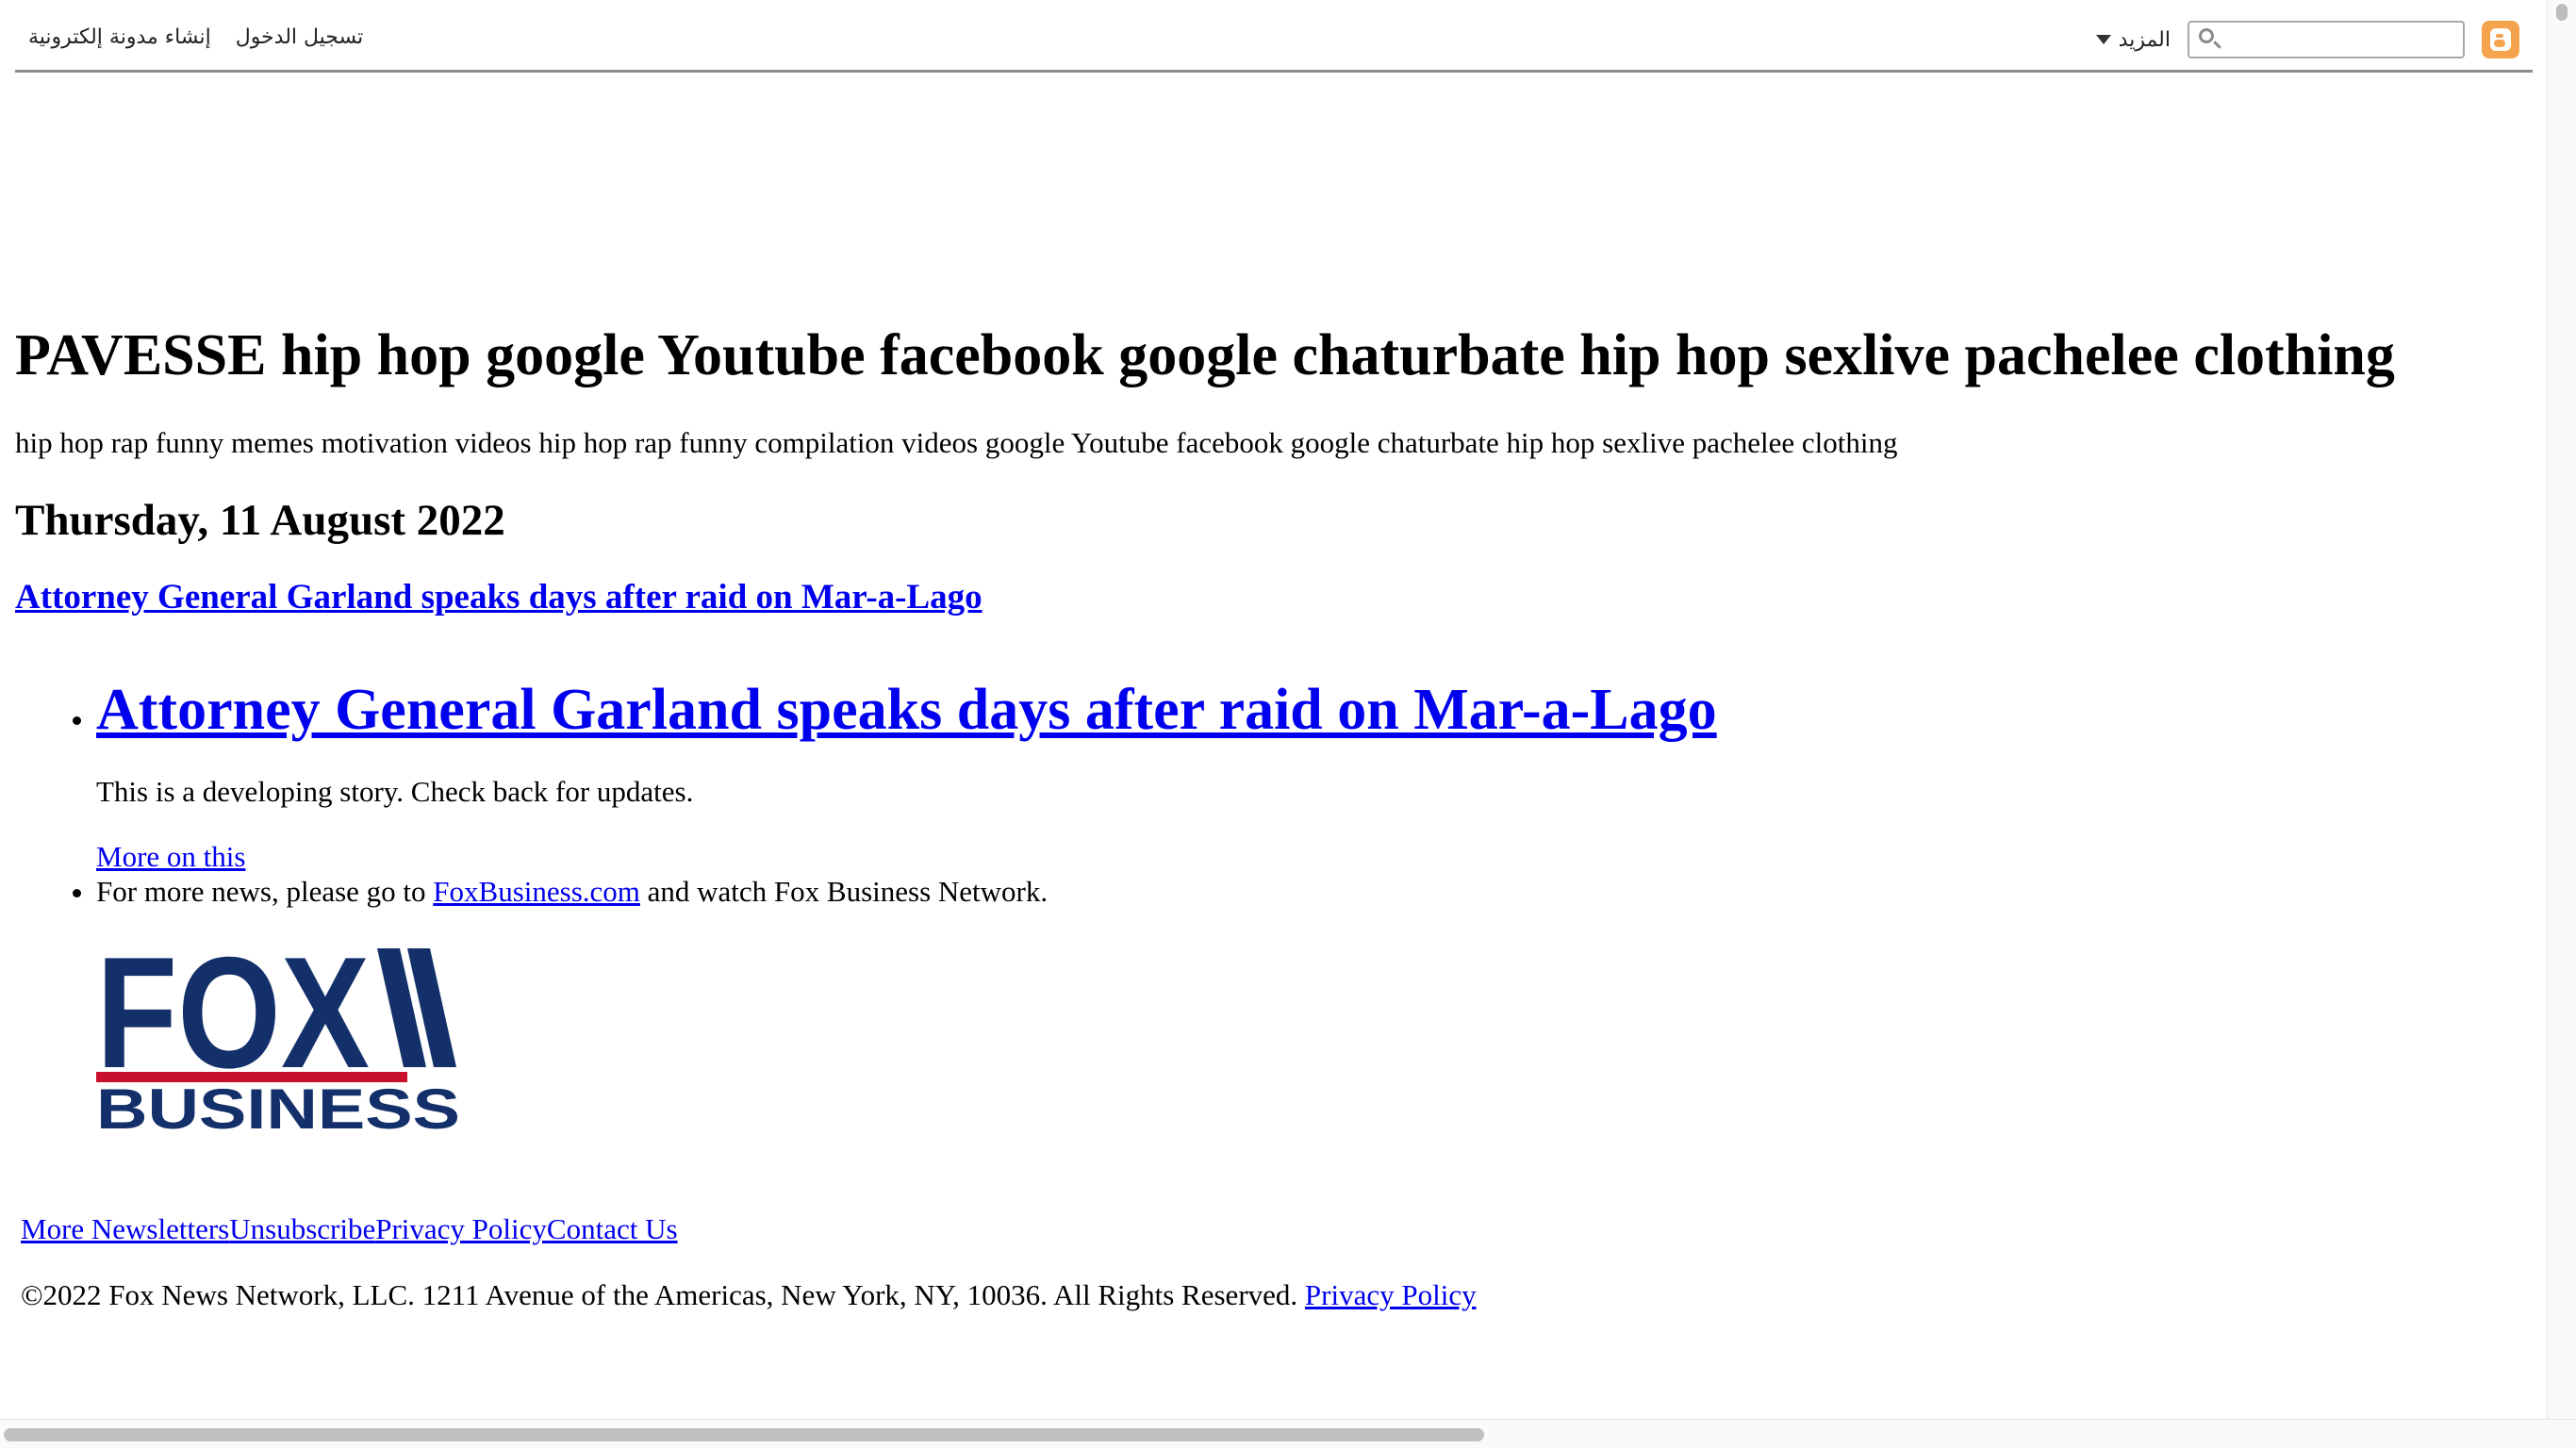 The height and width of the screenshot is (1448, 2576). What do you see at coordinates (2103, 39) in the screenshot?
I see `chevron-down-icon` at bounding box center [2103, 39].